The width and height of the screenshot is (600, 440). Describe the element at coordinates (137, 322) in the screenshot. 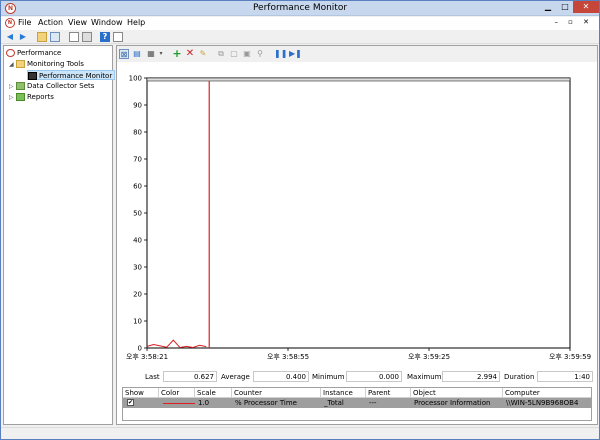

I see `y-tick-label: 10` at that location.